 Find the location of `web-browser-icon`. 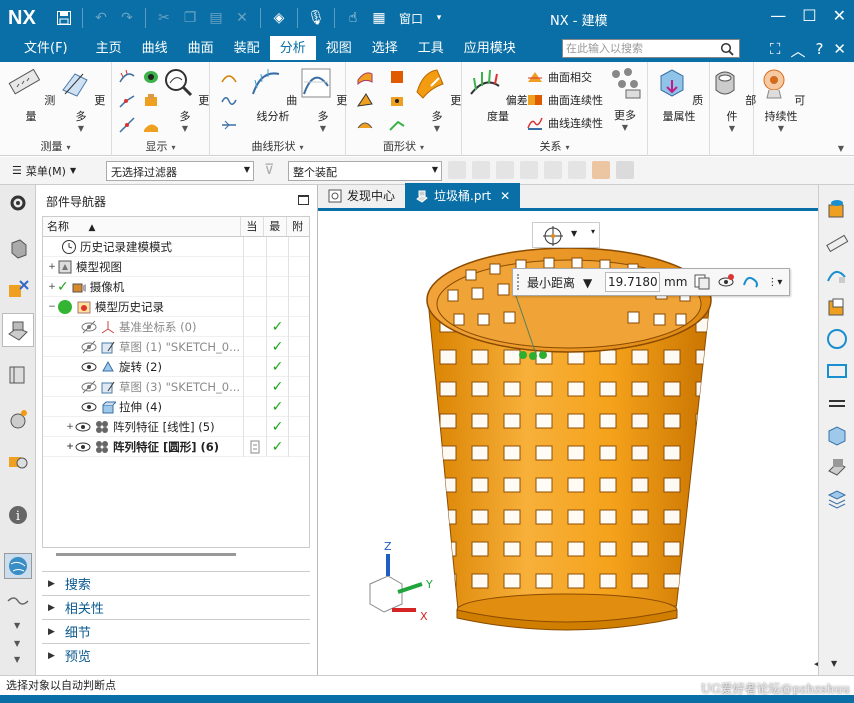

web-browser-icon is located at coordinates (18, 461).